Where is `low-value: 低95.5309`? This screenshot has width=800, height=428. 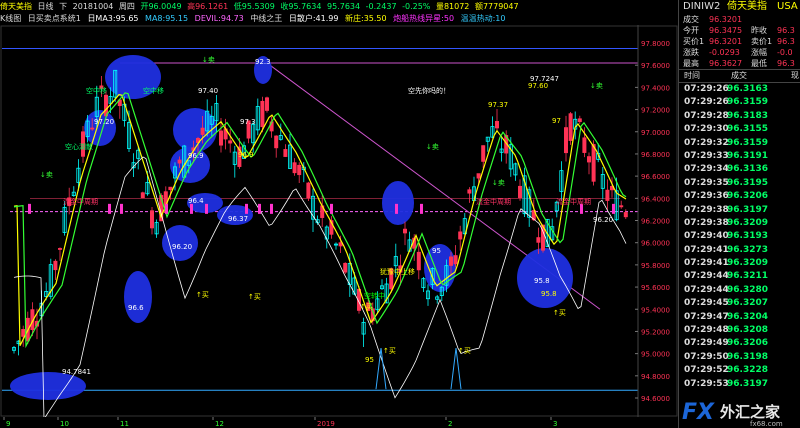
low-value: 低95.5309 is located at coordinates (254, 6).